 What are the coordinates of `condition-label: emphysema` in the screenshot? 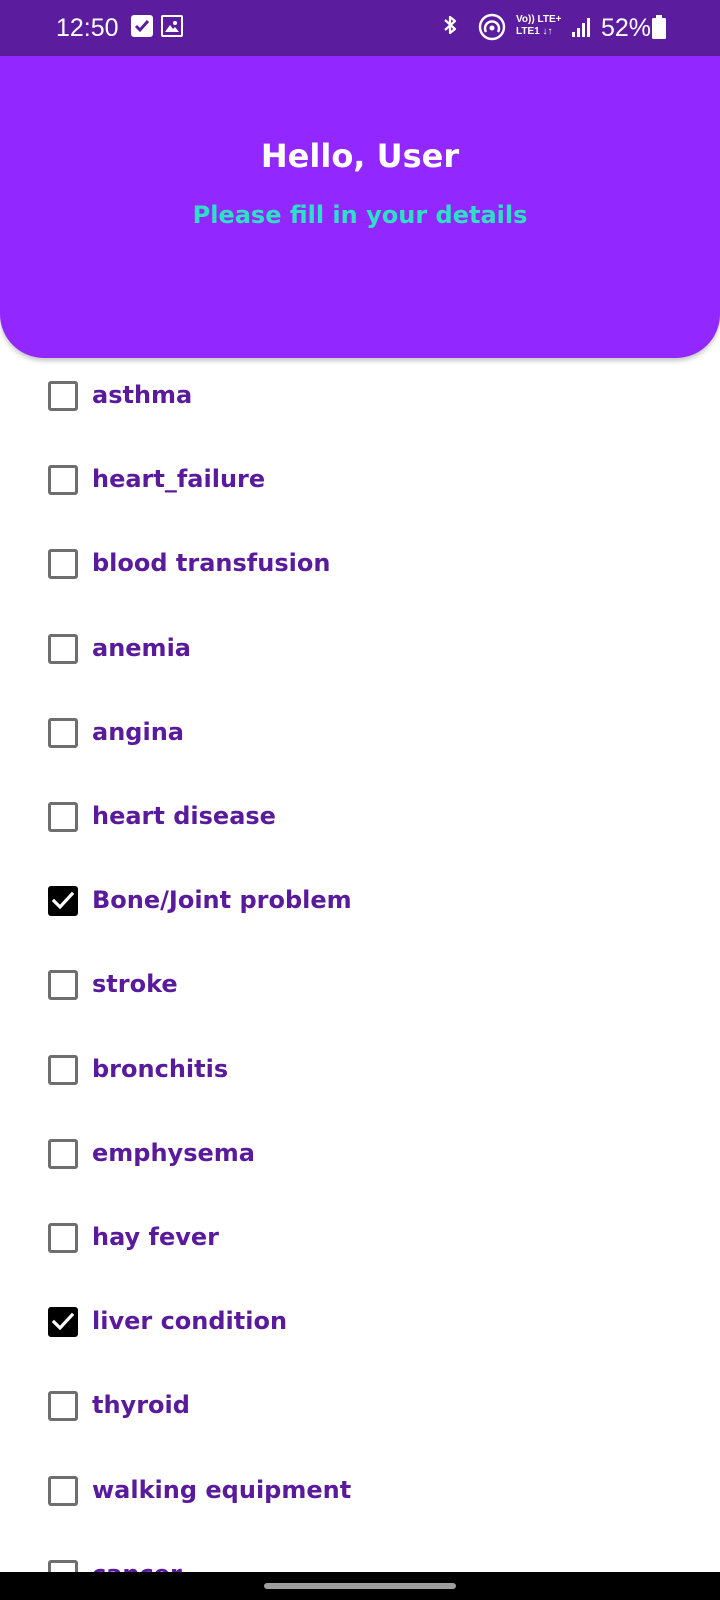 It's located at (173, 1153).